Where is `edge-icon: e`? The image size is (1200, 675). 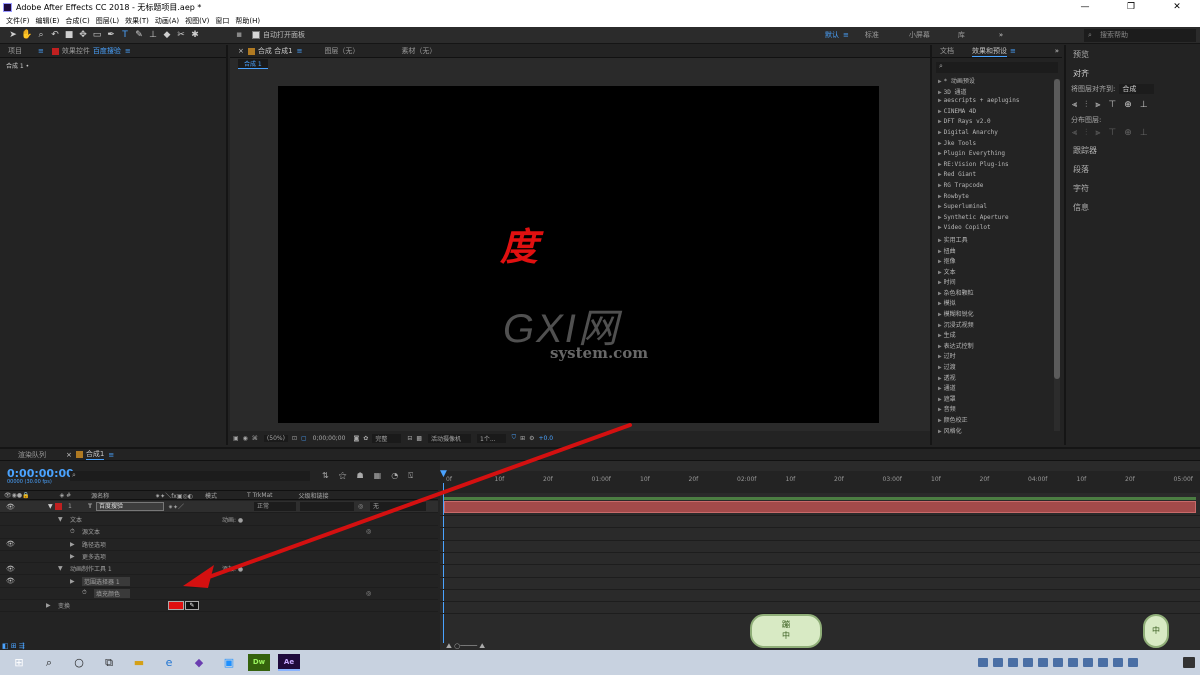 edge-icon: e is located at coordinates (169, 662).